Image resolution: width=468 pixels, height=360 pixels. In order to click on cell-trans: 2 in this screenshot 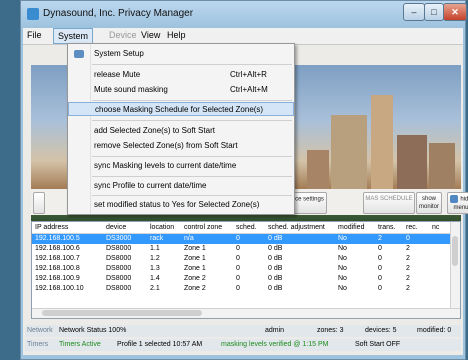, I will do `click(380, 238)`.